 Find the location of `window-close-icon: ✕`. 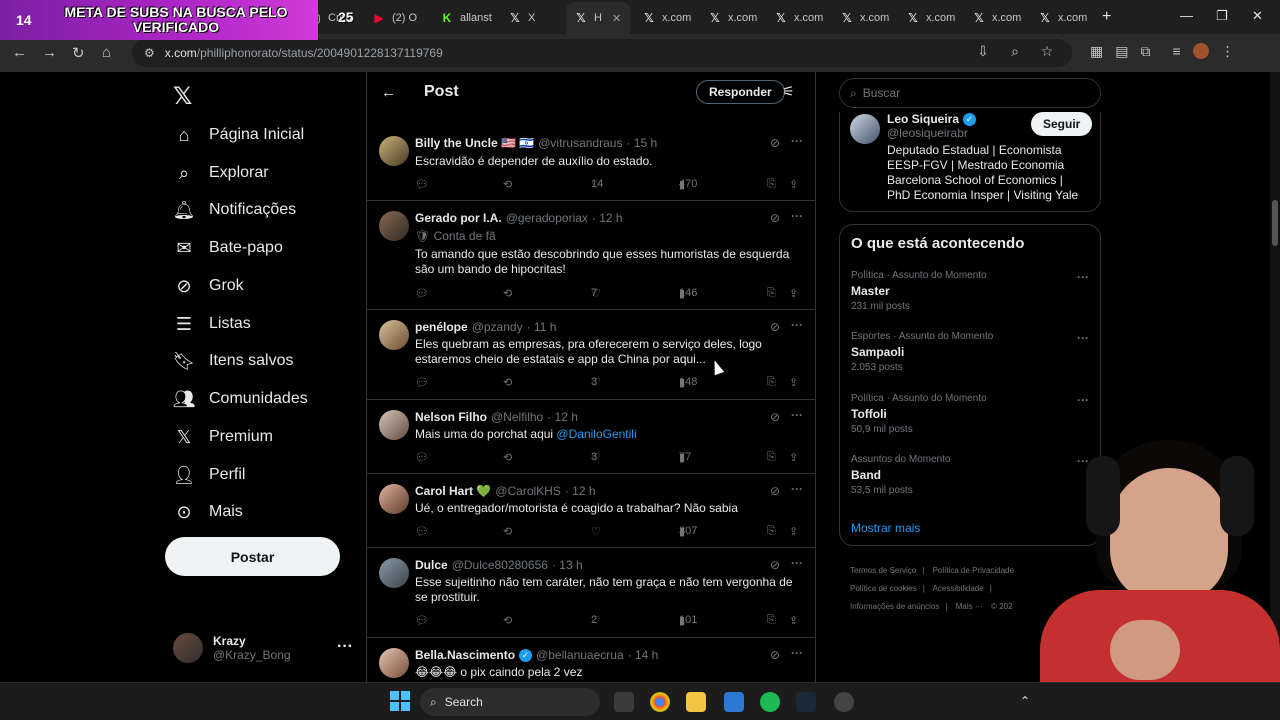

window-close-icon: ✕ is located at coordinates (1257, 16).